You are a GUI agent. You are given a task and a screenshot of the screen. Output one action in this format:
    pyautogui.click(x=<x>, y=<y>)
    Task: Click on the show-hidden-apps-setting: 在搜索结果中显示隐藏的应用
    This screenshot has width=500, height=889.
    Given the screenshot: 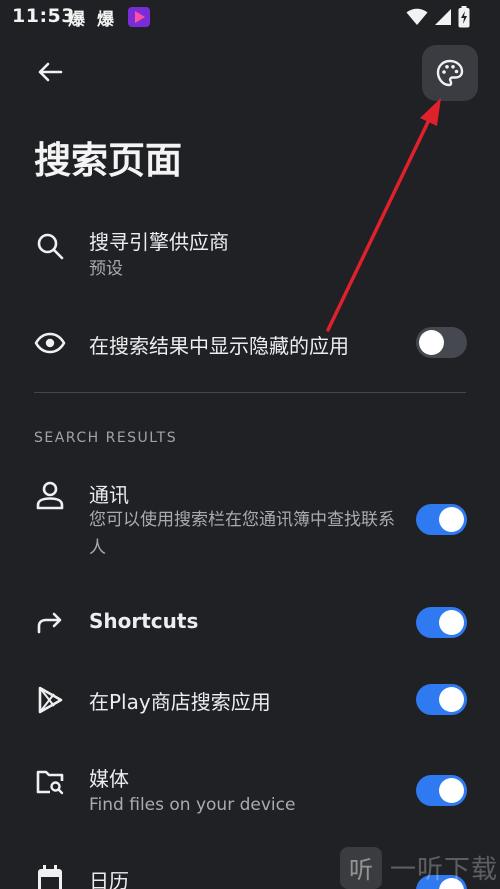 What is the action you would take?
    pyautogui.click(x=250, y=343)
    